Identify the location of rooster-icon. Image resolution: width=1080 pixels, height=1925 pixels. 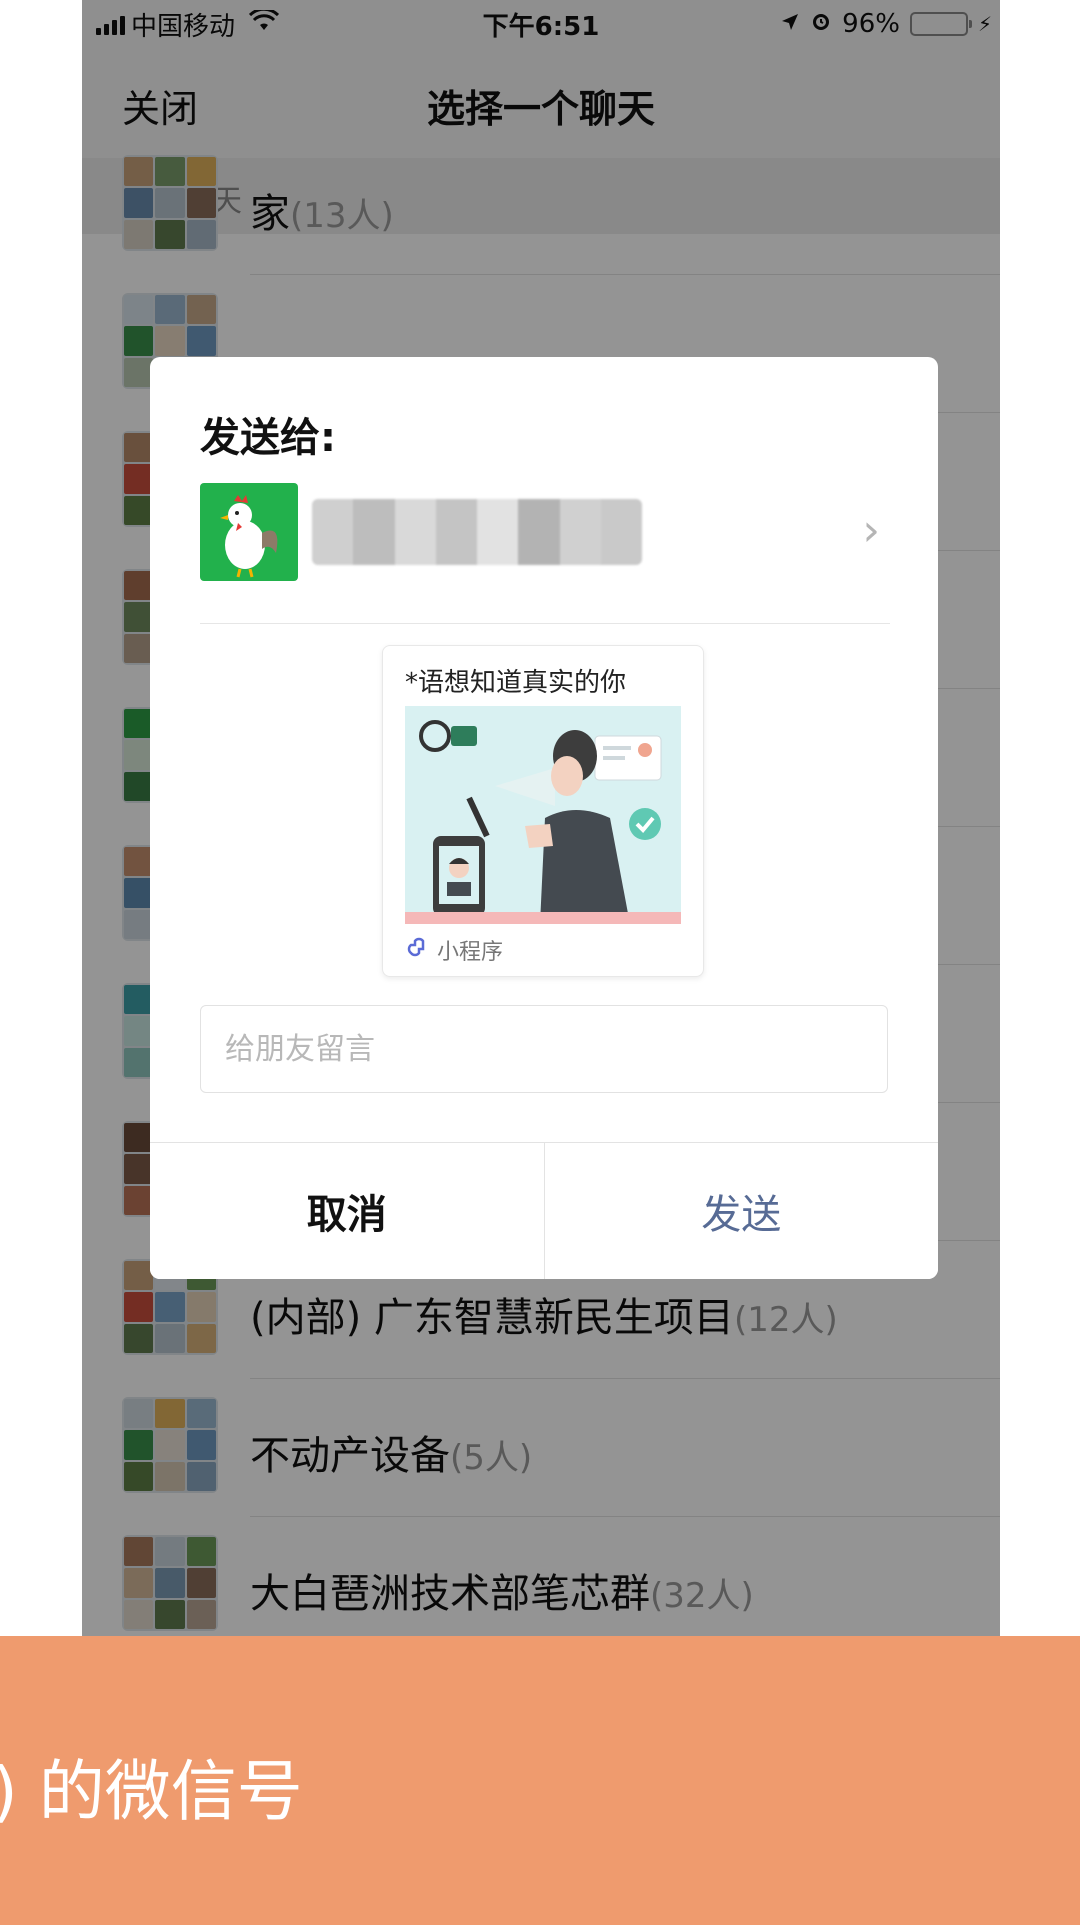
(249, 536).